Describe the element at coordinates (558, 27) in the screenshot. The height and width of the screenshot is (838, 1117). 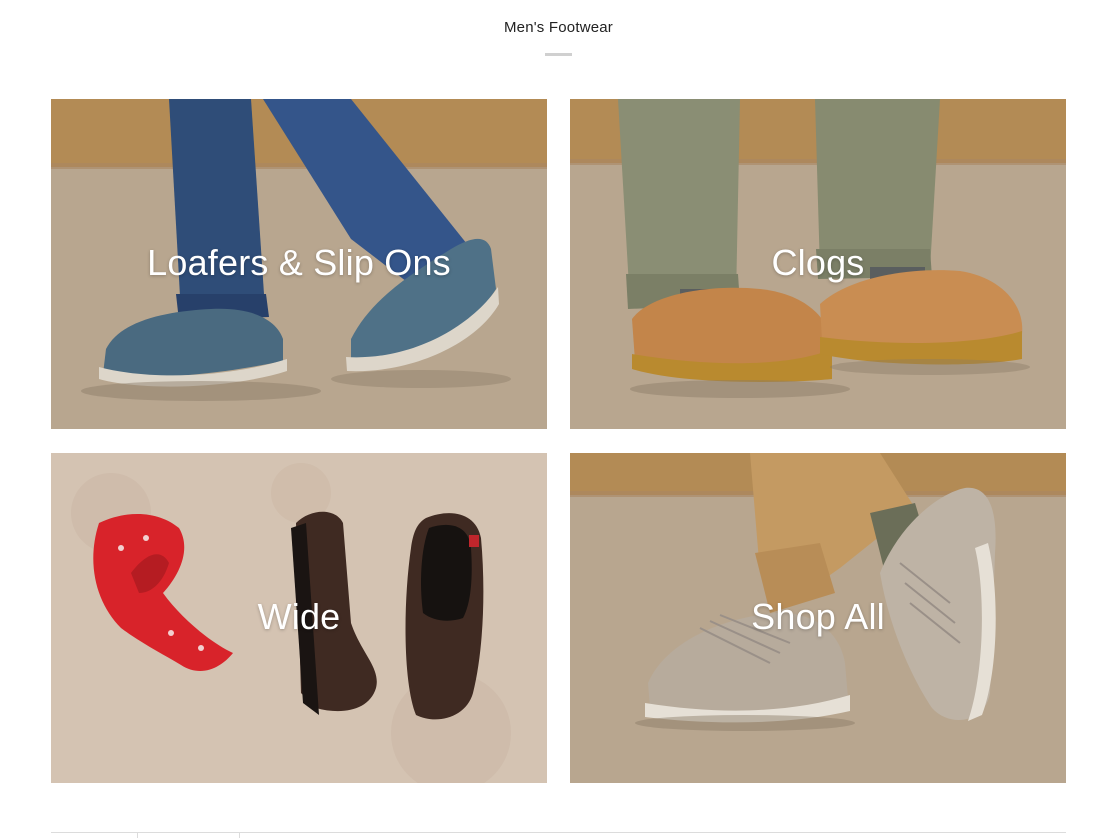
I see `section-title: Men's Footwear` at that location.